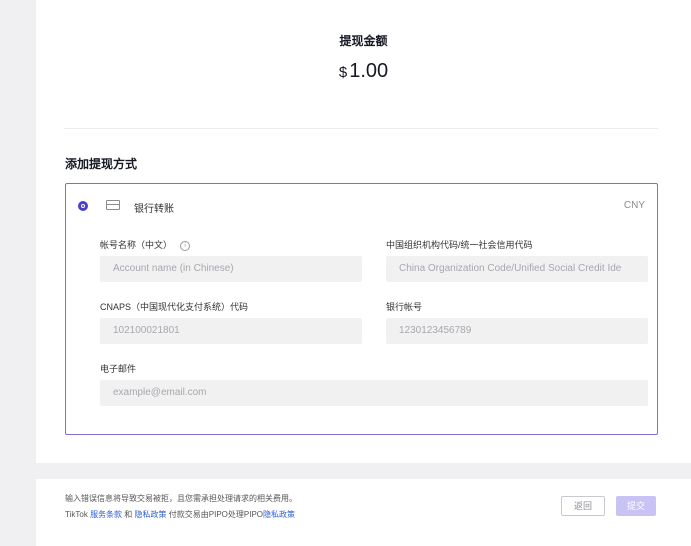 The width and height of the screenshot is (691, 546). Describe the element at coordinates (517, 331) in the screenshot. I see `bank-account-input: 1230123456789` at that location.